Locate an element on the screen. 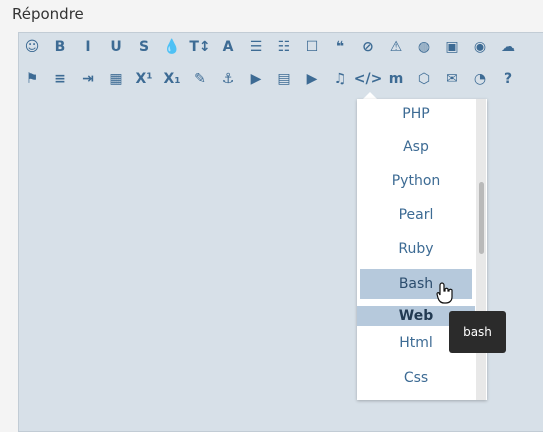 The image size is (543, 432). reply-title: Répondre is located at coordinates (48, 14).